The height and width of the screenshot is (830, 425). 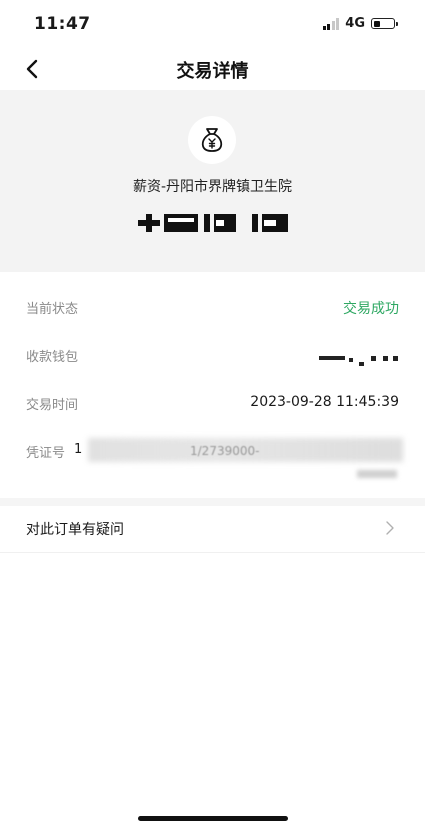 What do you see at coordinates (331, 23) in the screenshot?
I see `signal-icon` at bounding box center [331, 23].